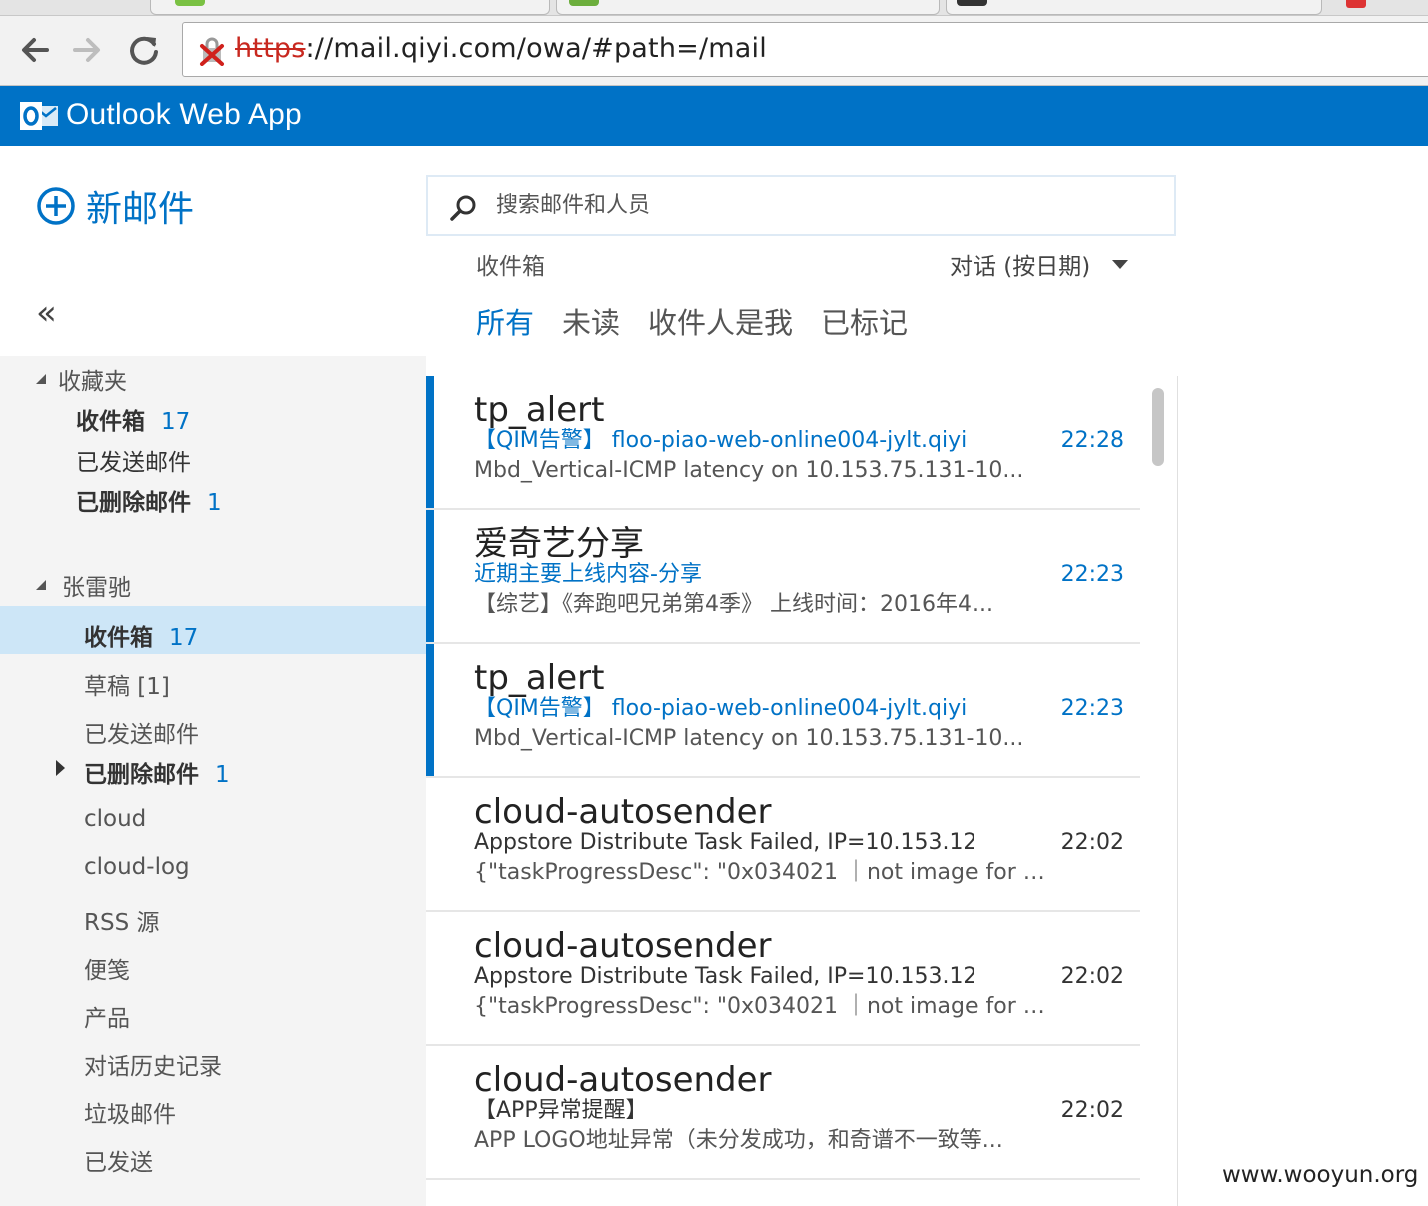  I want to click on url-path: ://mail.qiyi.com/owa/#path=/mail, so click(536, 48).